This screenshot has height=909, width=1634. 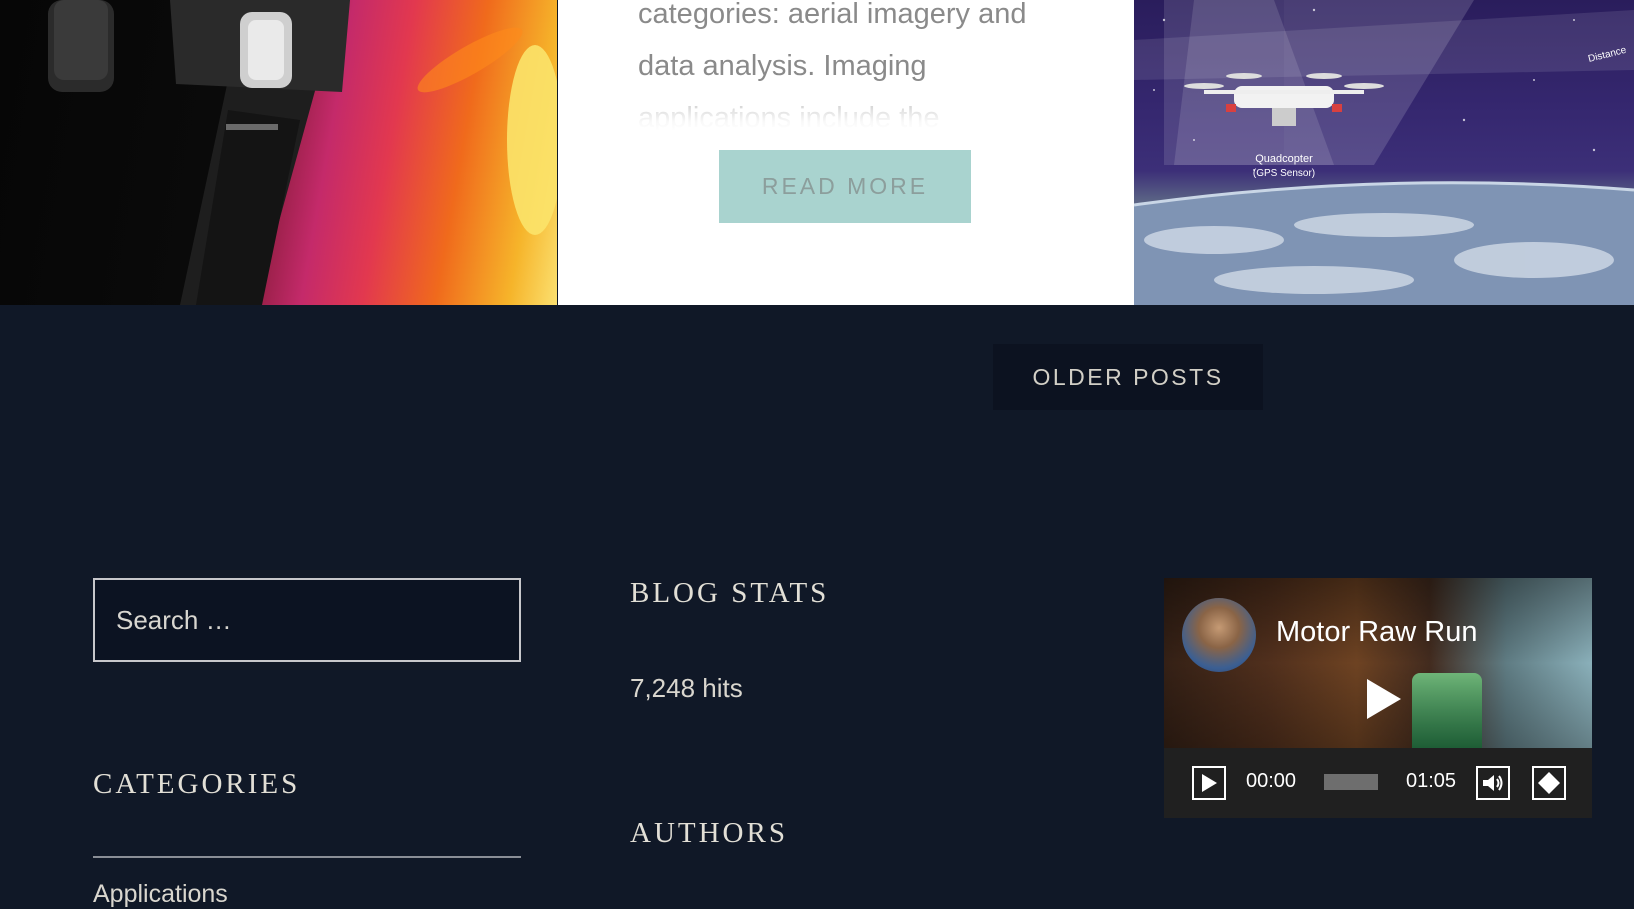 I want to click on excerpt-line-2: data analysis. Imaging, so click(x=782, y=66).